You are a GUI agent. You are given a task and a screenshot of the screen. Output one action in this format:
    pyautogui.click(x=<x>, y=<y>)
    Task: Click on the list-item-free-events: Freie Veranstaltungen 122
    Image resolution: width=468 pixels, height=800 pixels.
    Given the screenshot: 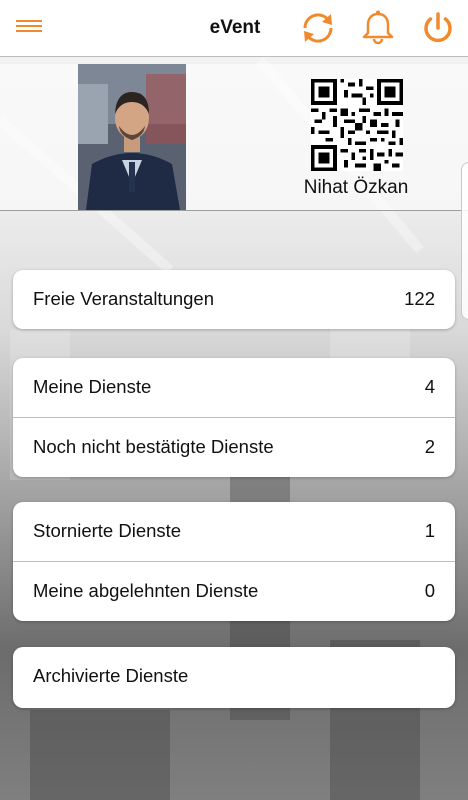 What is the action you would take?
    pyautogui.click(x=234, y=299)
    